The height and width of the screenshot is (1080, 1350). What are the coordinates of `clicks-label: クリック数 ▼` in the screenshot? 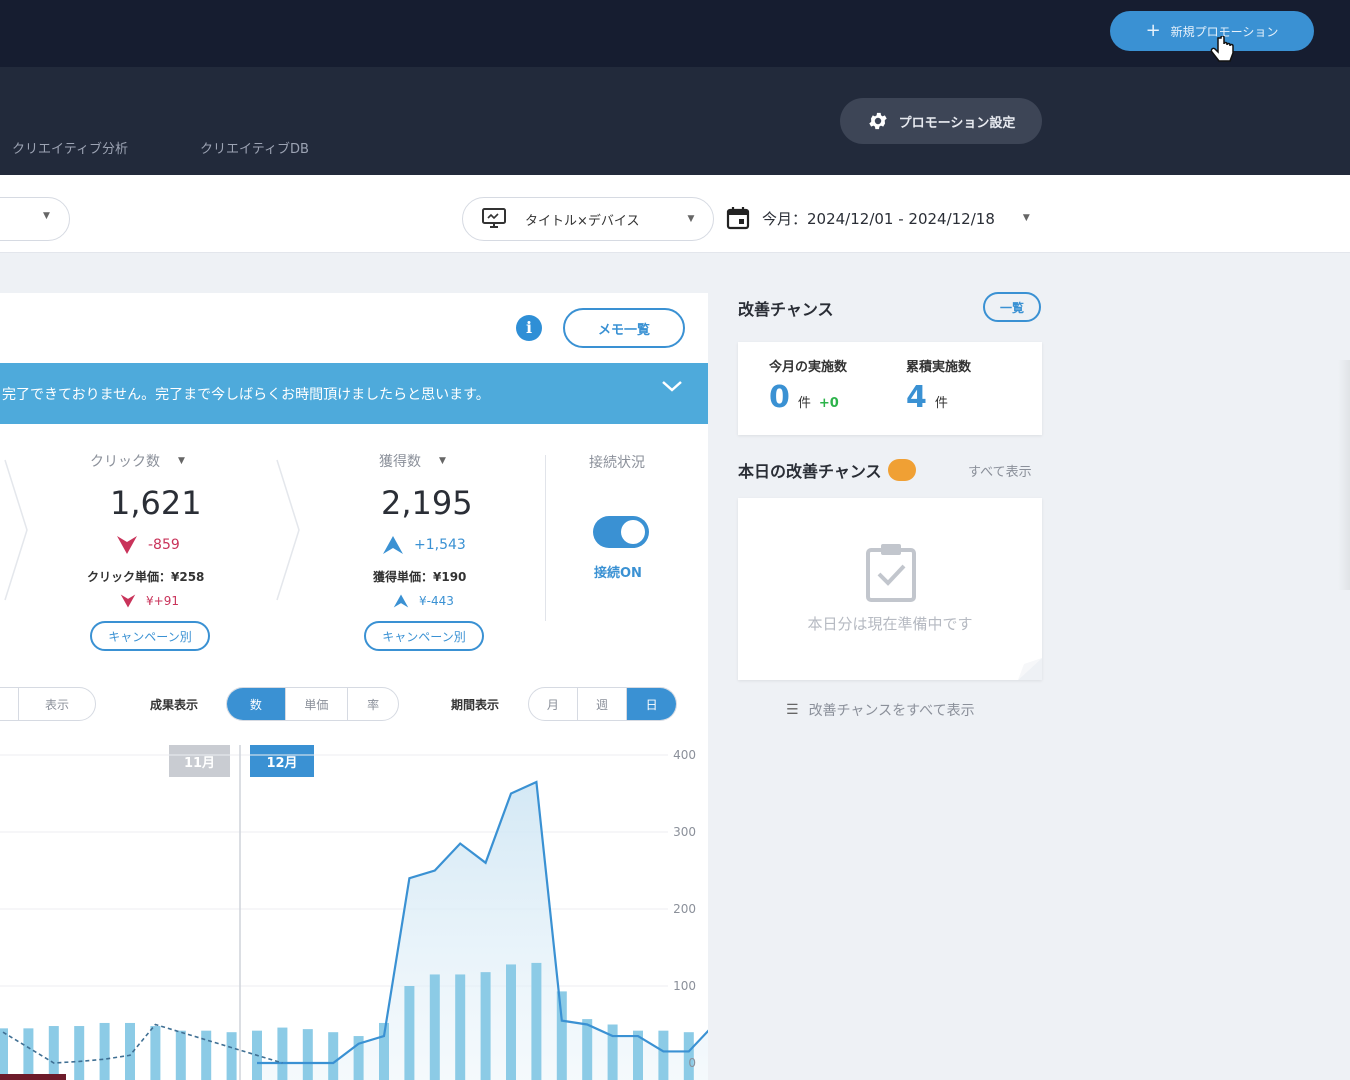 It's located at (137, 461).